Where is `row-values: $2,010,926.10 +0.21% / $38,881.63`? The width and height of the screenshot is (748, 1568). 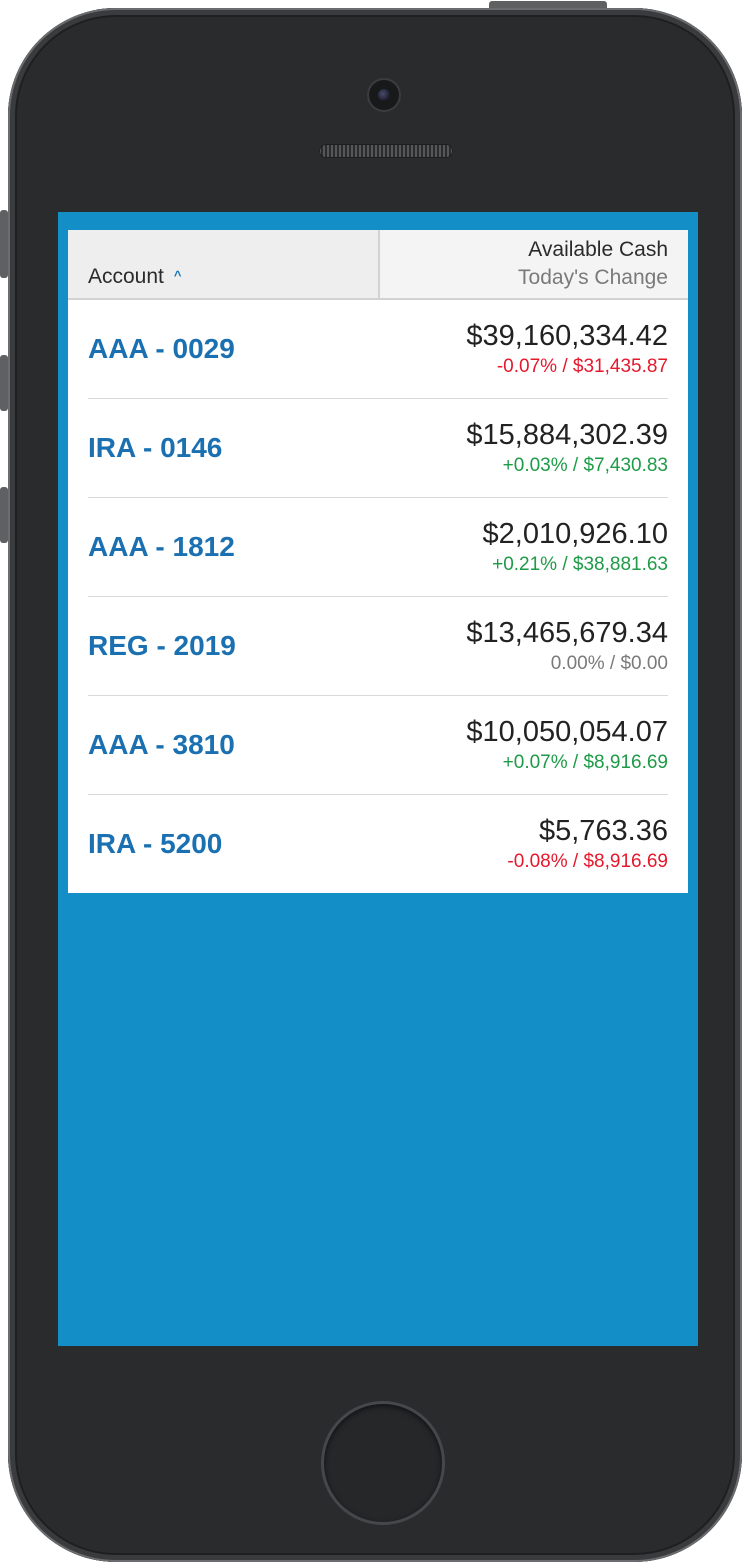 row-values: $2,010,926.10 +0.21% / $38,881.63 is located at coordinates (575, 547).